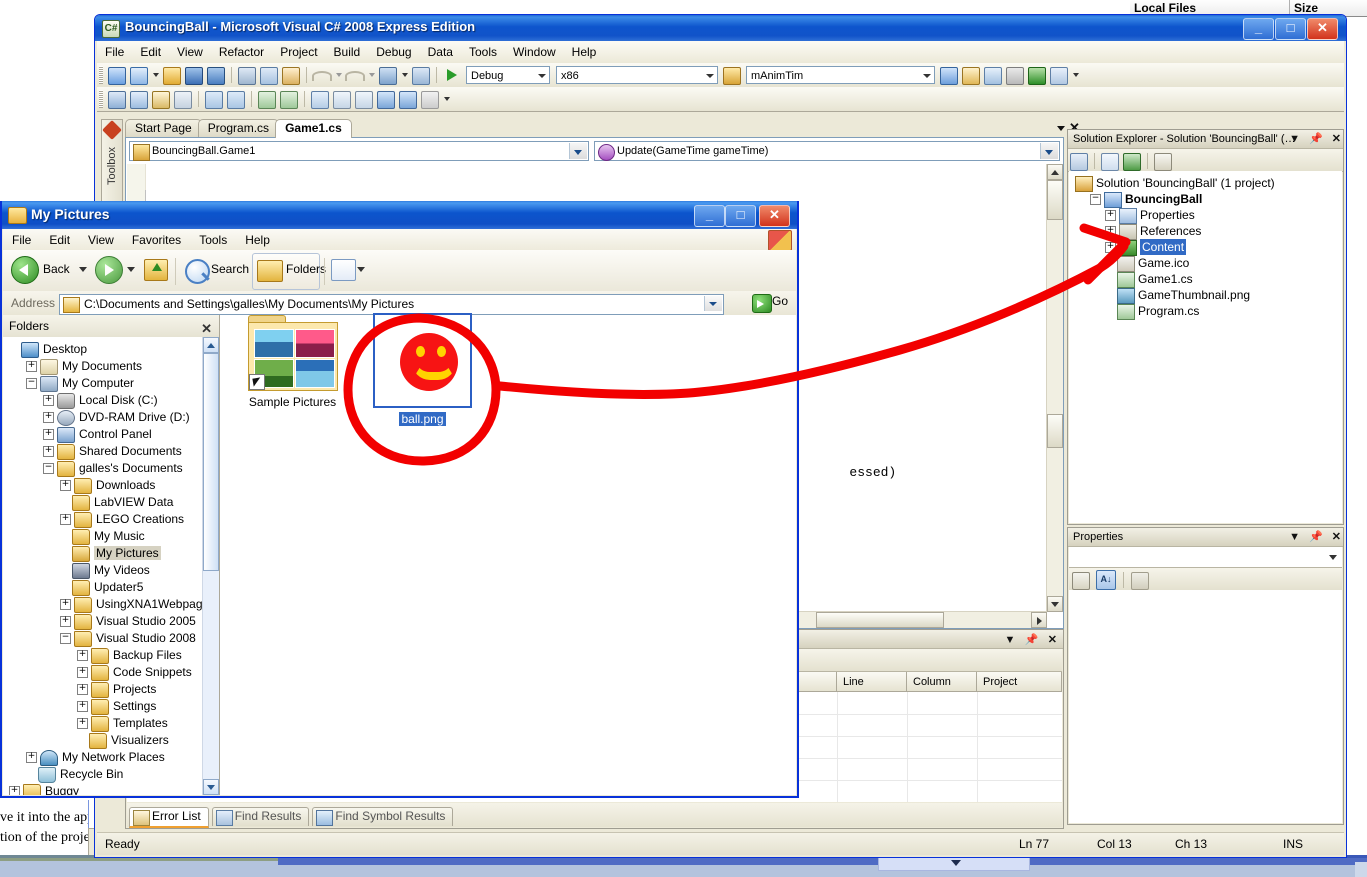 Image resolution: width=1367 pixels, height=877 pixels. What do you see at coordinates (21, 240) in the screenshot?
I see `explorer-menu-file: File` at bounding box center [21, 240].